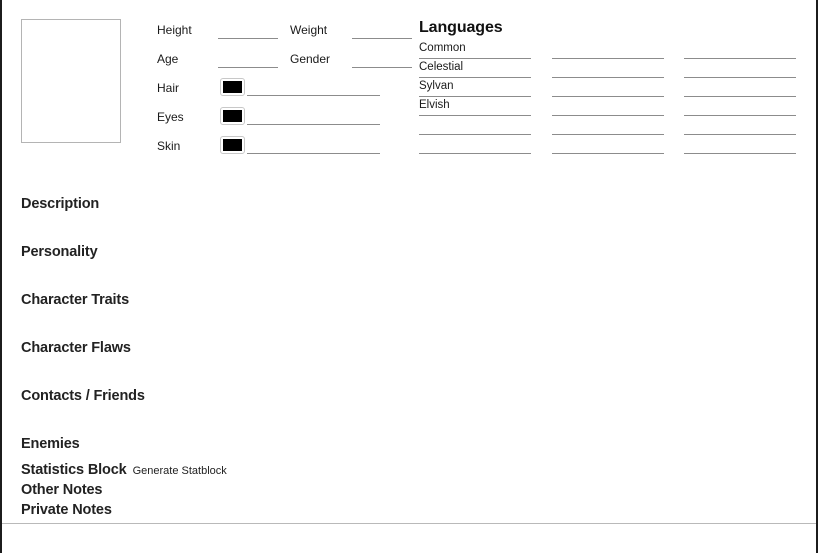 This screenshot has height=553, width=818. Describe the element at coordinates (168, 59) in the screenshot. I see `attribute-label-age: Age` at that location.